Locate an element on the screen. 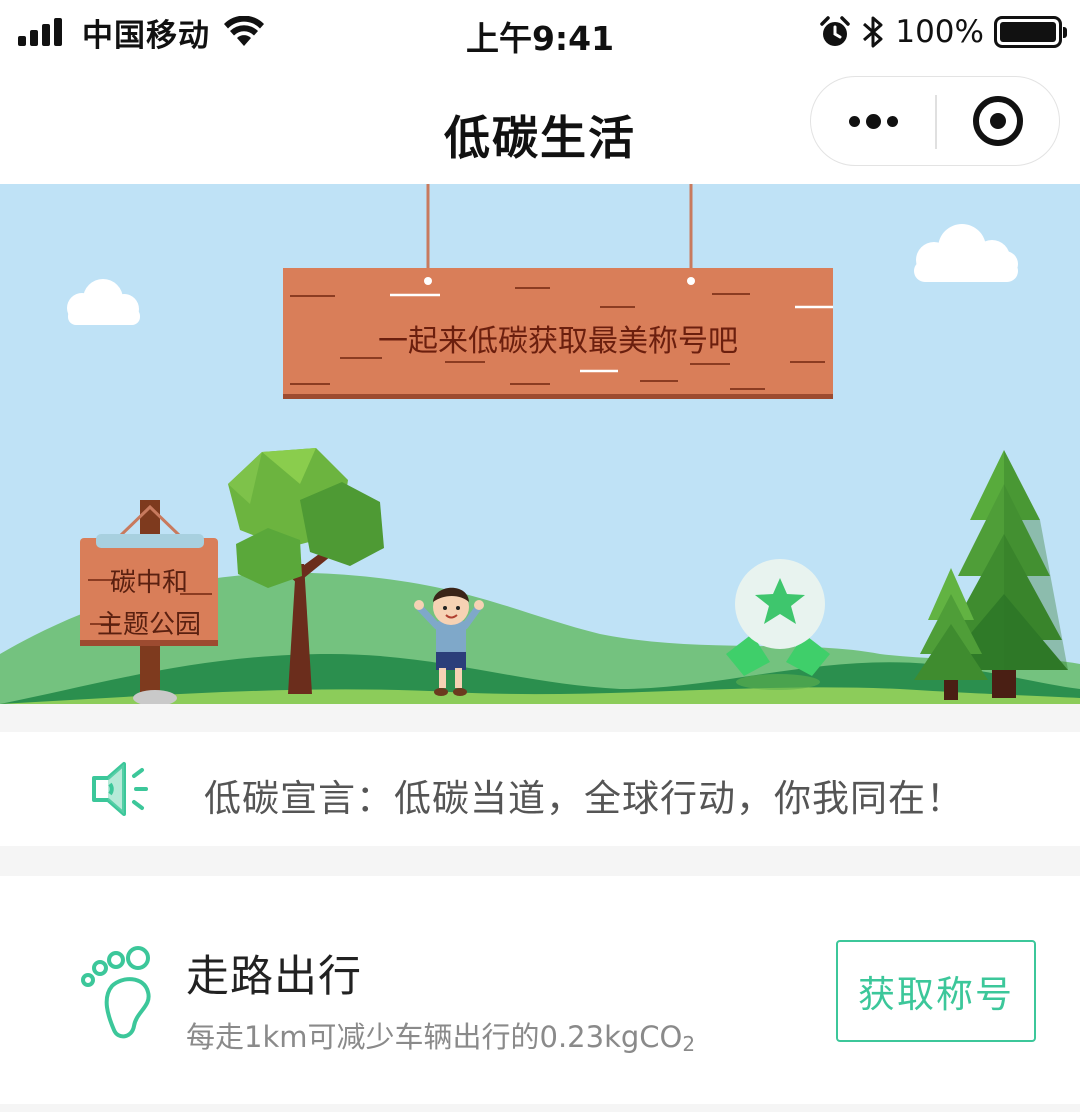 Image resolution: width=1080 pixels, height=1112 pixels. slogan-bar: 低碳宣言：低碳当道，全球行动，你我同在！ is located at coordinates (540, 789).